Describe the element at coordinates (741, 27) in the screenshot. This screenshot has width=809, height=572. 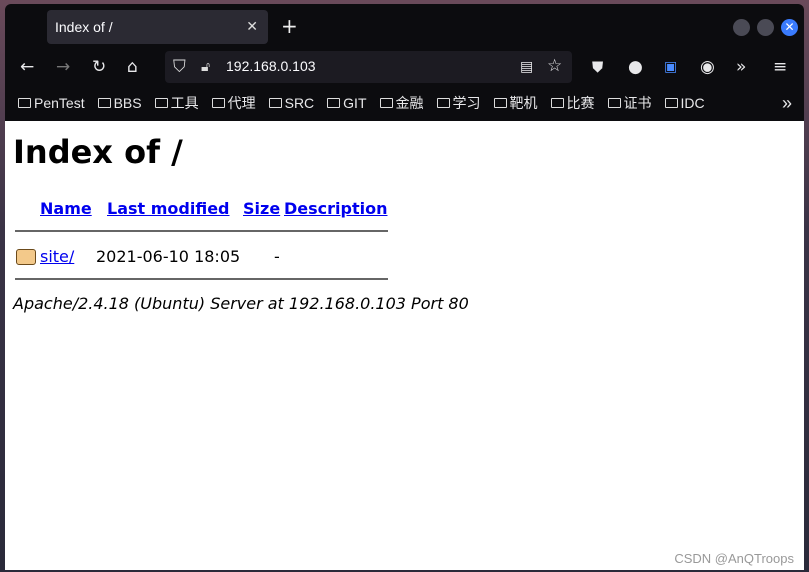
I see `minimize-button` at that location.